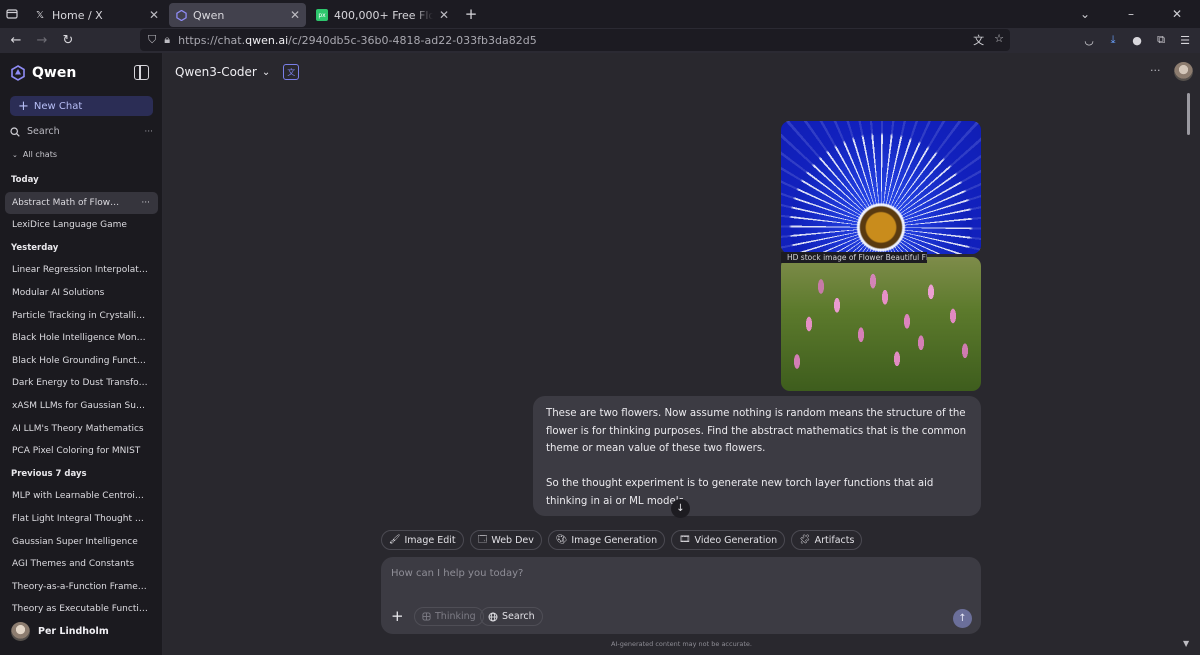  I want to click on send-button: ↑, so click(962, 618).